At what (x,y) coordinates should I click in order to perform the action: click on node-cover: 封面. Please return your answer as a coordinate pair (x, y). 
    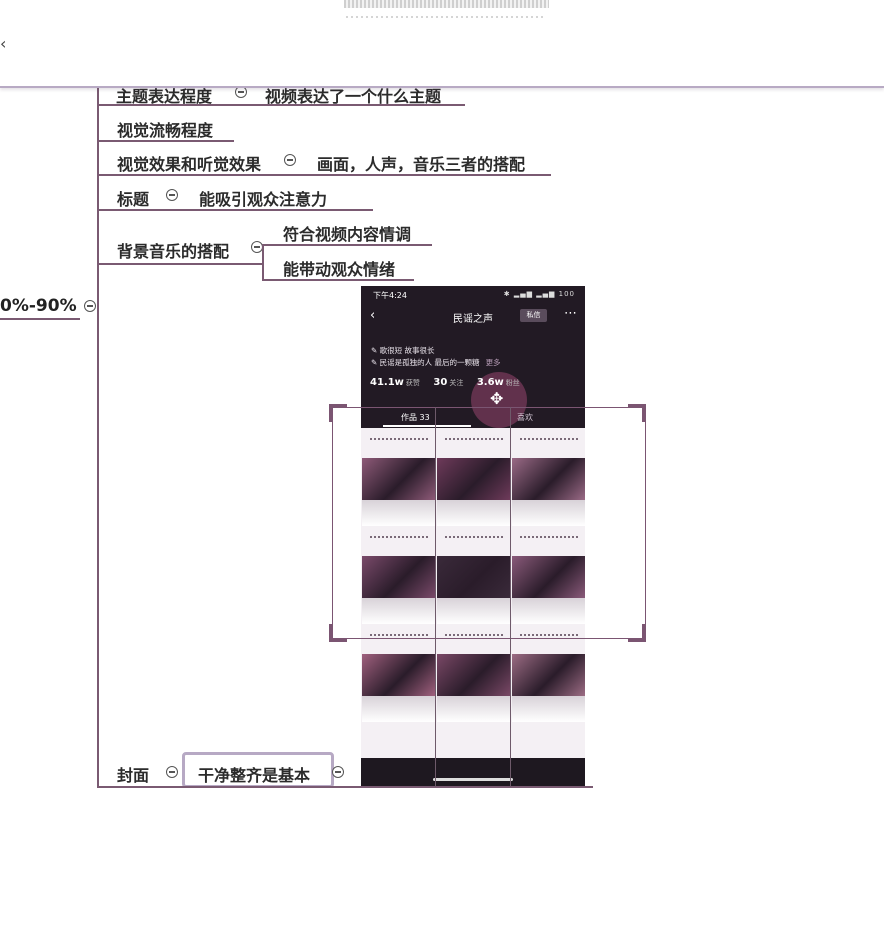
    Looking at the image, I should click on (133, 774).